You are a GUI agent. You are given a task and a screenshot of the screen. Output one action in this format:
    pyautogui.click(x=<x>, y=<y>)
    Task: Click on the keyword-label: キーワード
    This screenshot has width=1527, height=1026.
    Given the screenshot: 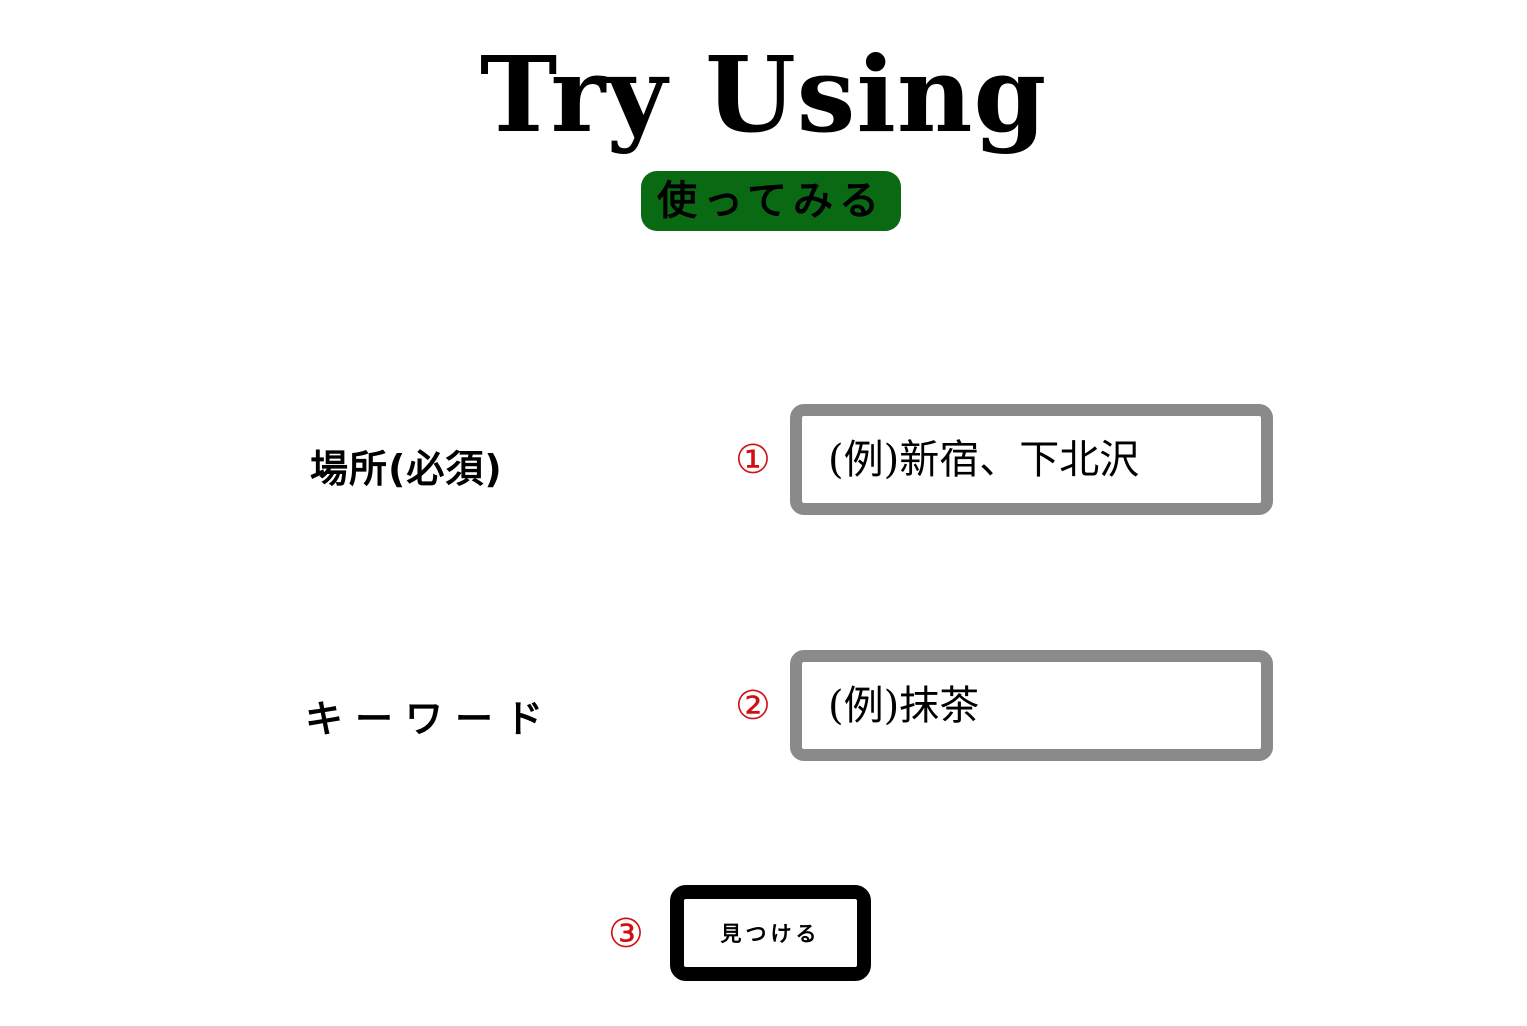 What is the action you would take?
    pyautogui.click(x=430, y=719)
    